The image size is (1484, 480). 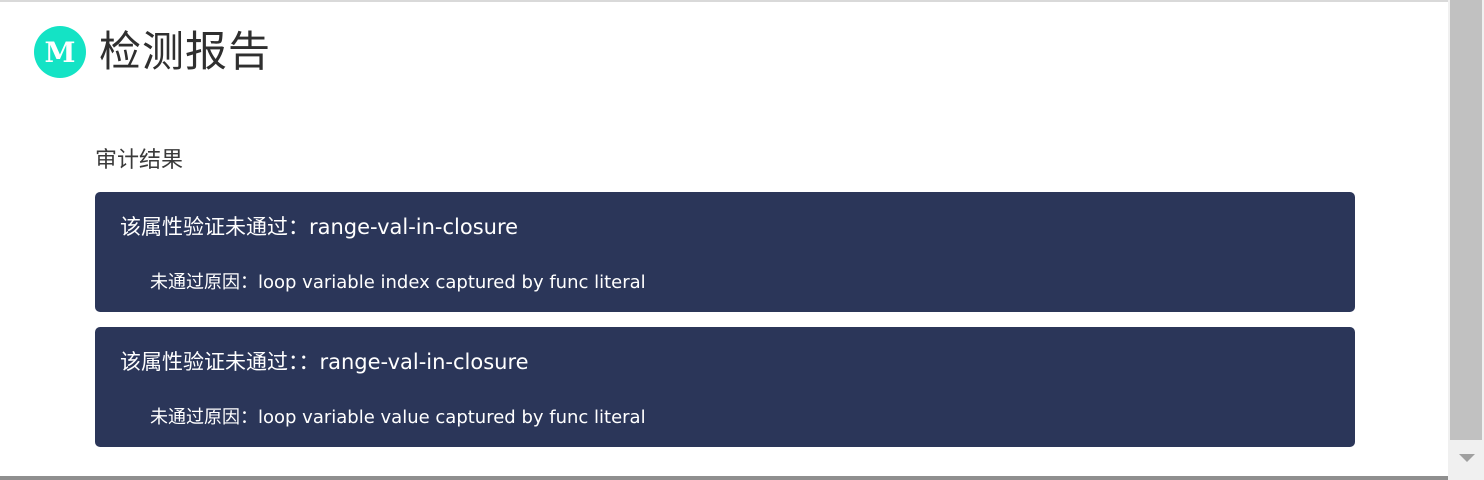 What do you see at coordinates (324, 362) in the screenshot?
I see `result-heading: 该属性验证未通过：：range-val-in-closure` at bounding box center [324, 362].